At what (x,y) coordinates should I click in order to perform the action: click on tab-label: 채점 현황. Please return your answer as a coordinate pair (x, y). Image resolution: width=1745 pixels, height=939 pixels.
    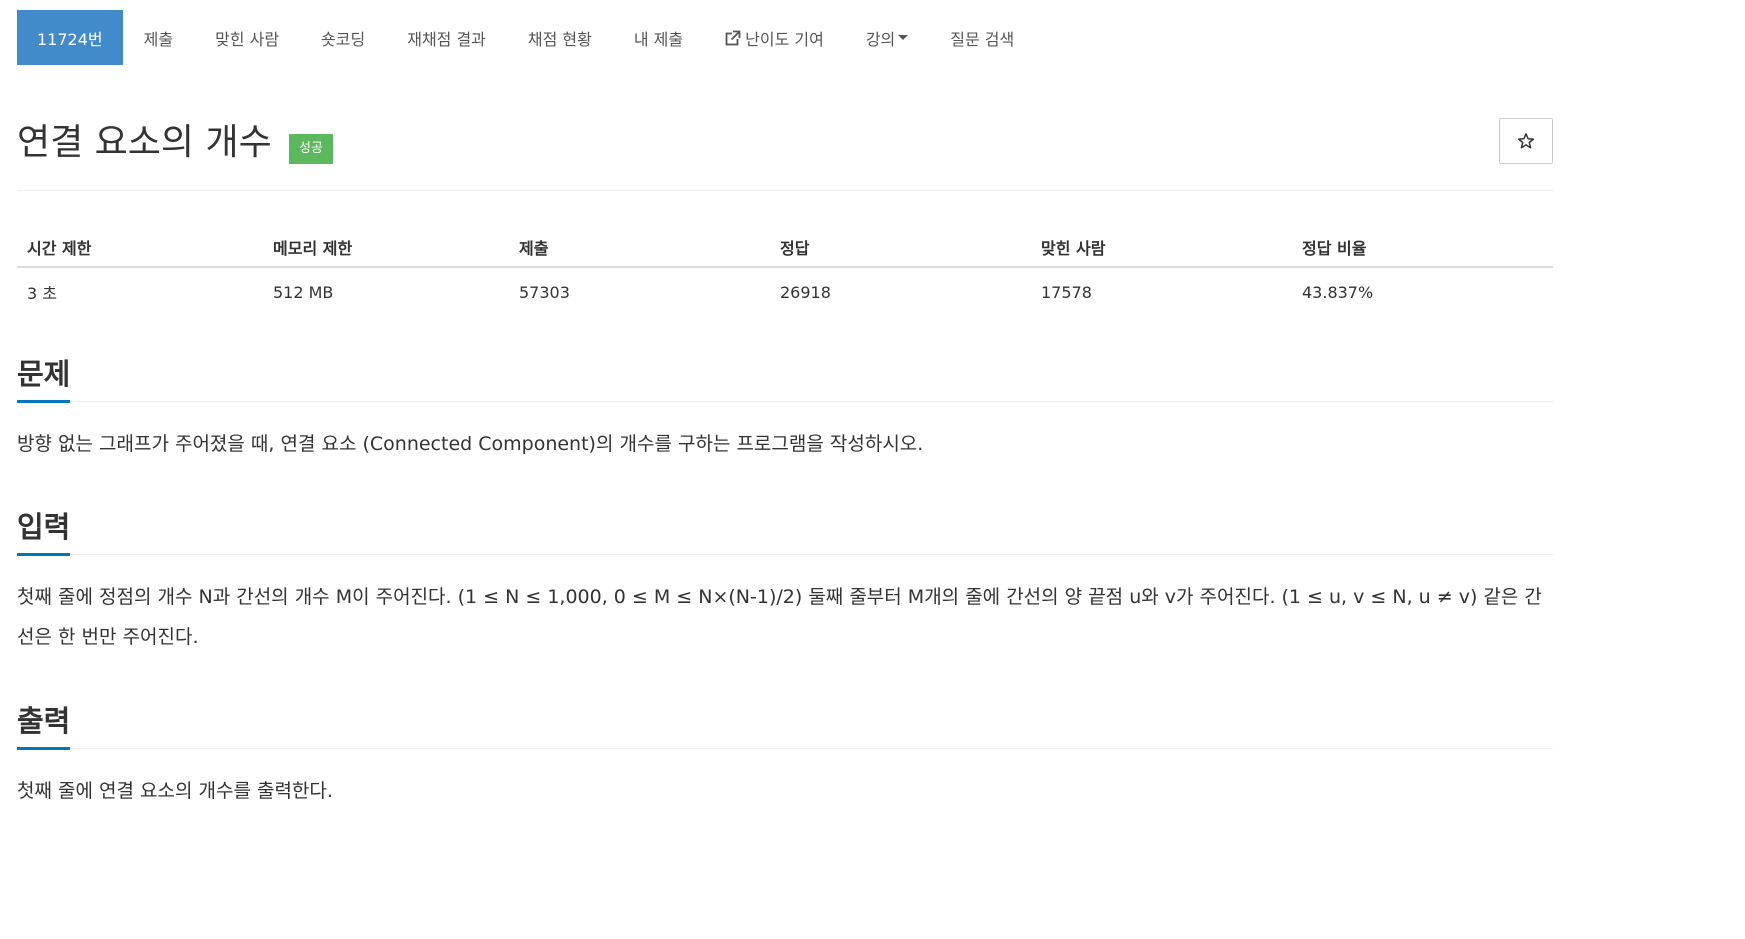
    Looking at the image, I should click on (559, 39).